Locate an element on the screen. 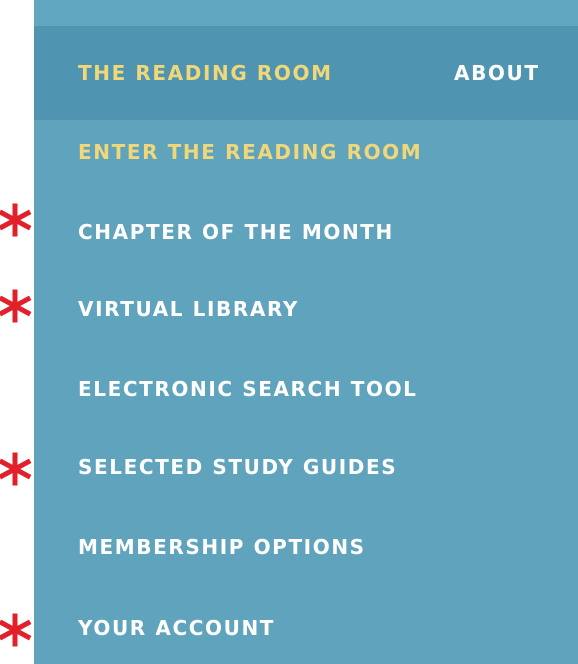 Image resolution: width=578 pixels, height=664 pixels. nav-bar: THE READING ROOM ABOUT is located at coordinates (306, 73).